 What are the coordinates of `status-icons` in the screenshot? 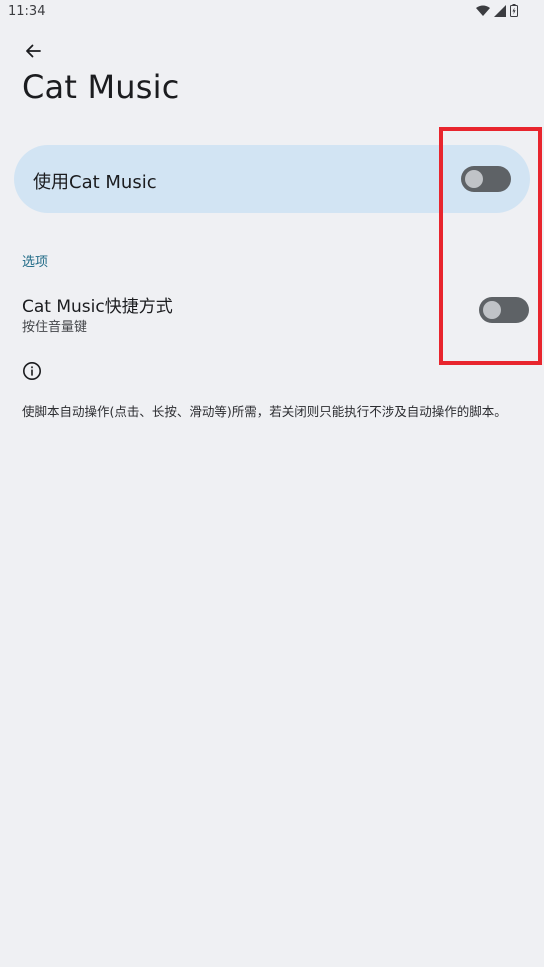 It's located at (497, 10).